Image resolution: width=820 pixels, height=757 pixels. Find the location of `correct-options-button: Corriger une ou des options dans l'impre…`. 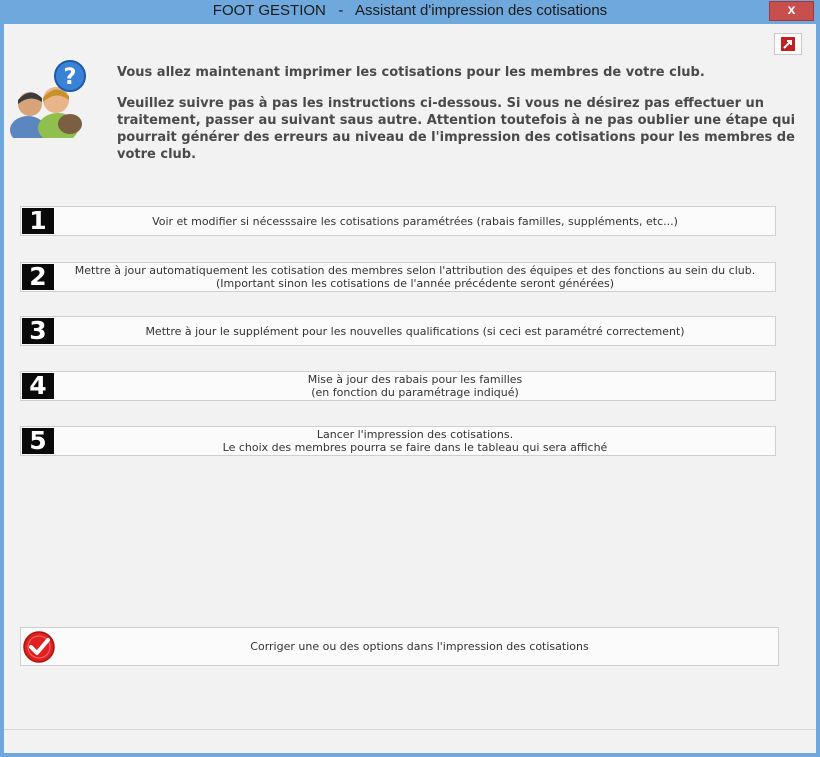

correct-options-button: Corriger une ou des options dans l'impre… is located at coordinates (399, 646).